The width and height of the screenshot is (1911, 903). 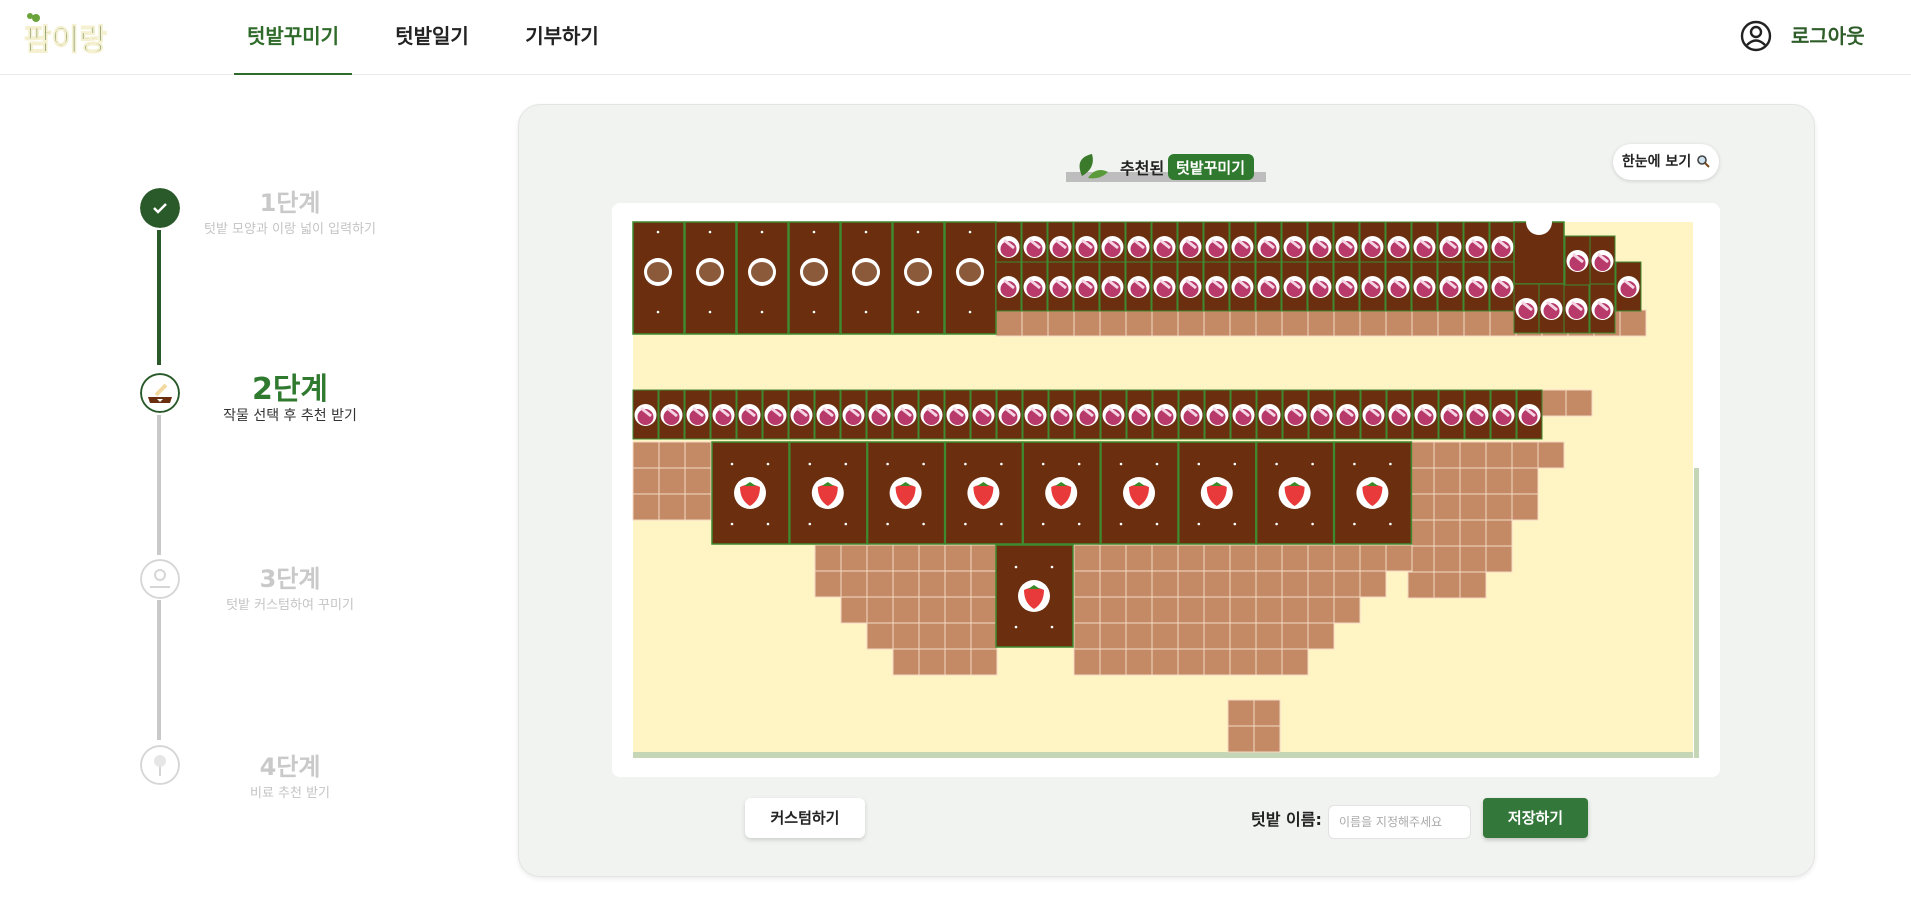 What do you see at coordinates (67, 34) in the screenshot?
I see `farm-logo: 팜이랑` at bounding box center [67, 34].